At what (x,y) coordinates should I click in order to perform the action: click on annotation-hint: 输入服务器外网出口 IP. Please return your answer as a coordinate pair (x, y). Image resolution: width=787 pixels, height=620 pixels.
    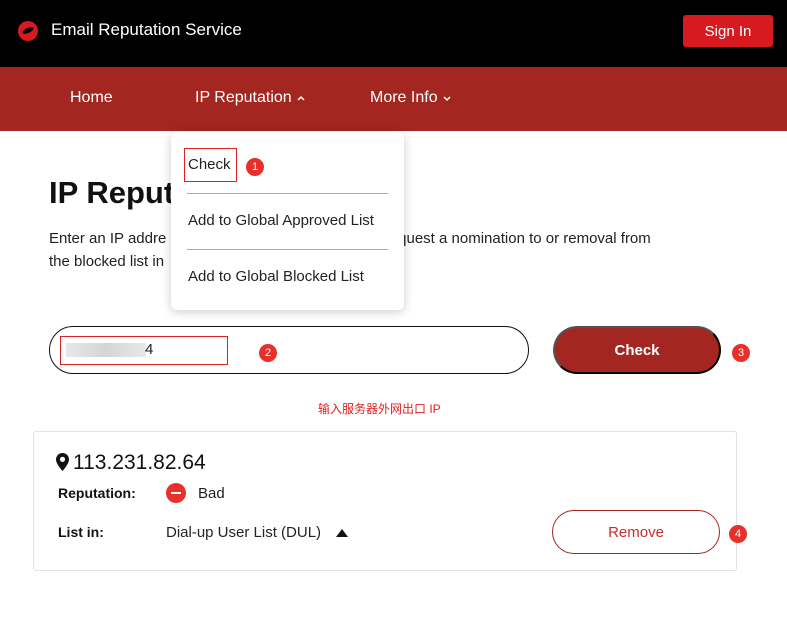
    Looking at the image, I should click on (379, 409).